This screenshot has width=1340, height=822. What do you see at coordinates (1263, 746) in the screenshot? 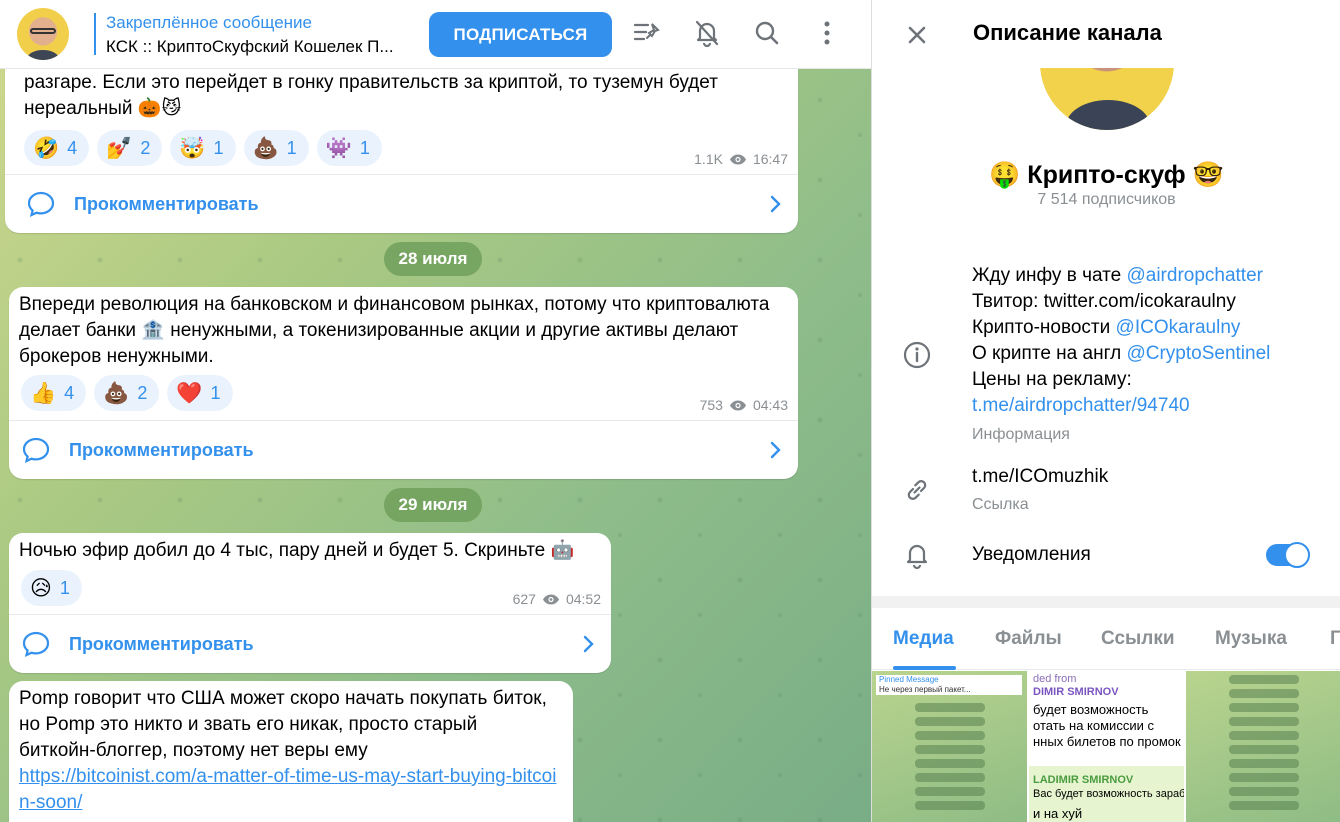
I see `media-thumbnail` at bounding box center [1263, 746].